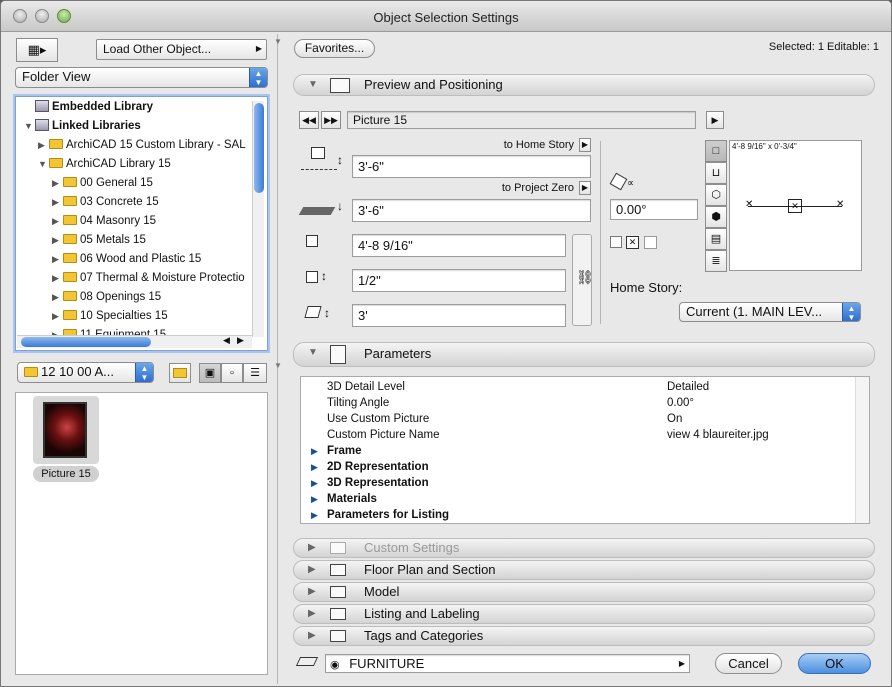  I want to click on section-header-tags-and-categories: ▶ Tags and Categories, so click(584, 636).